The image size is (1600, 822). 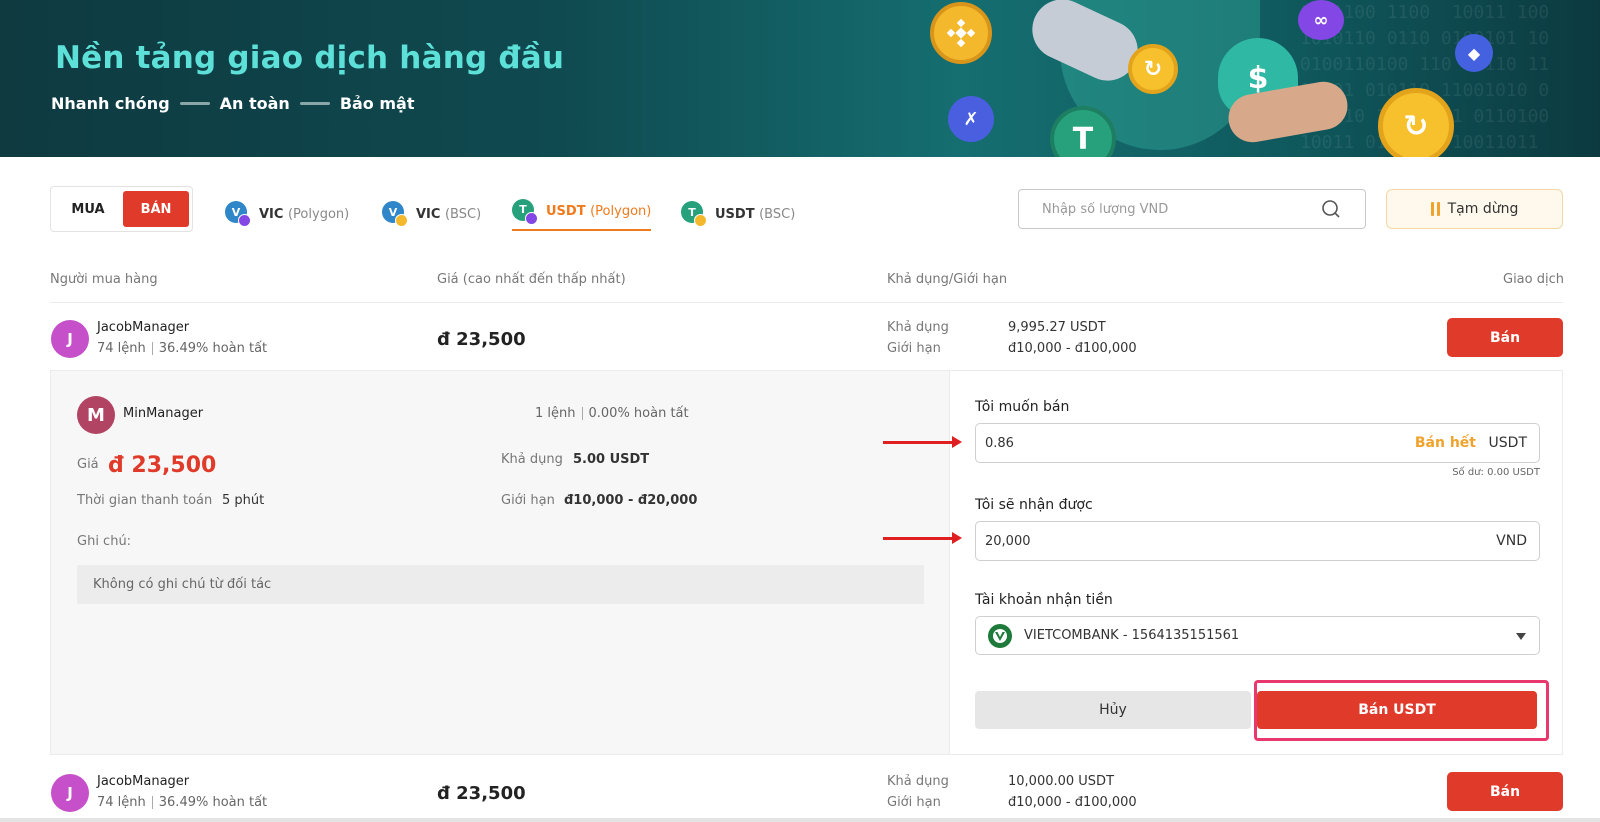 I want to click on pause-icon, so click(x=1435, y=209).